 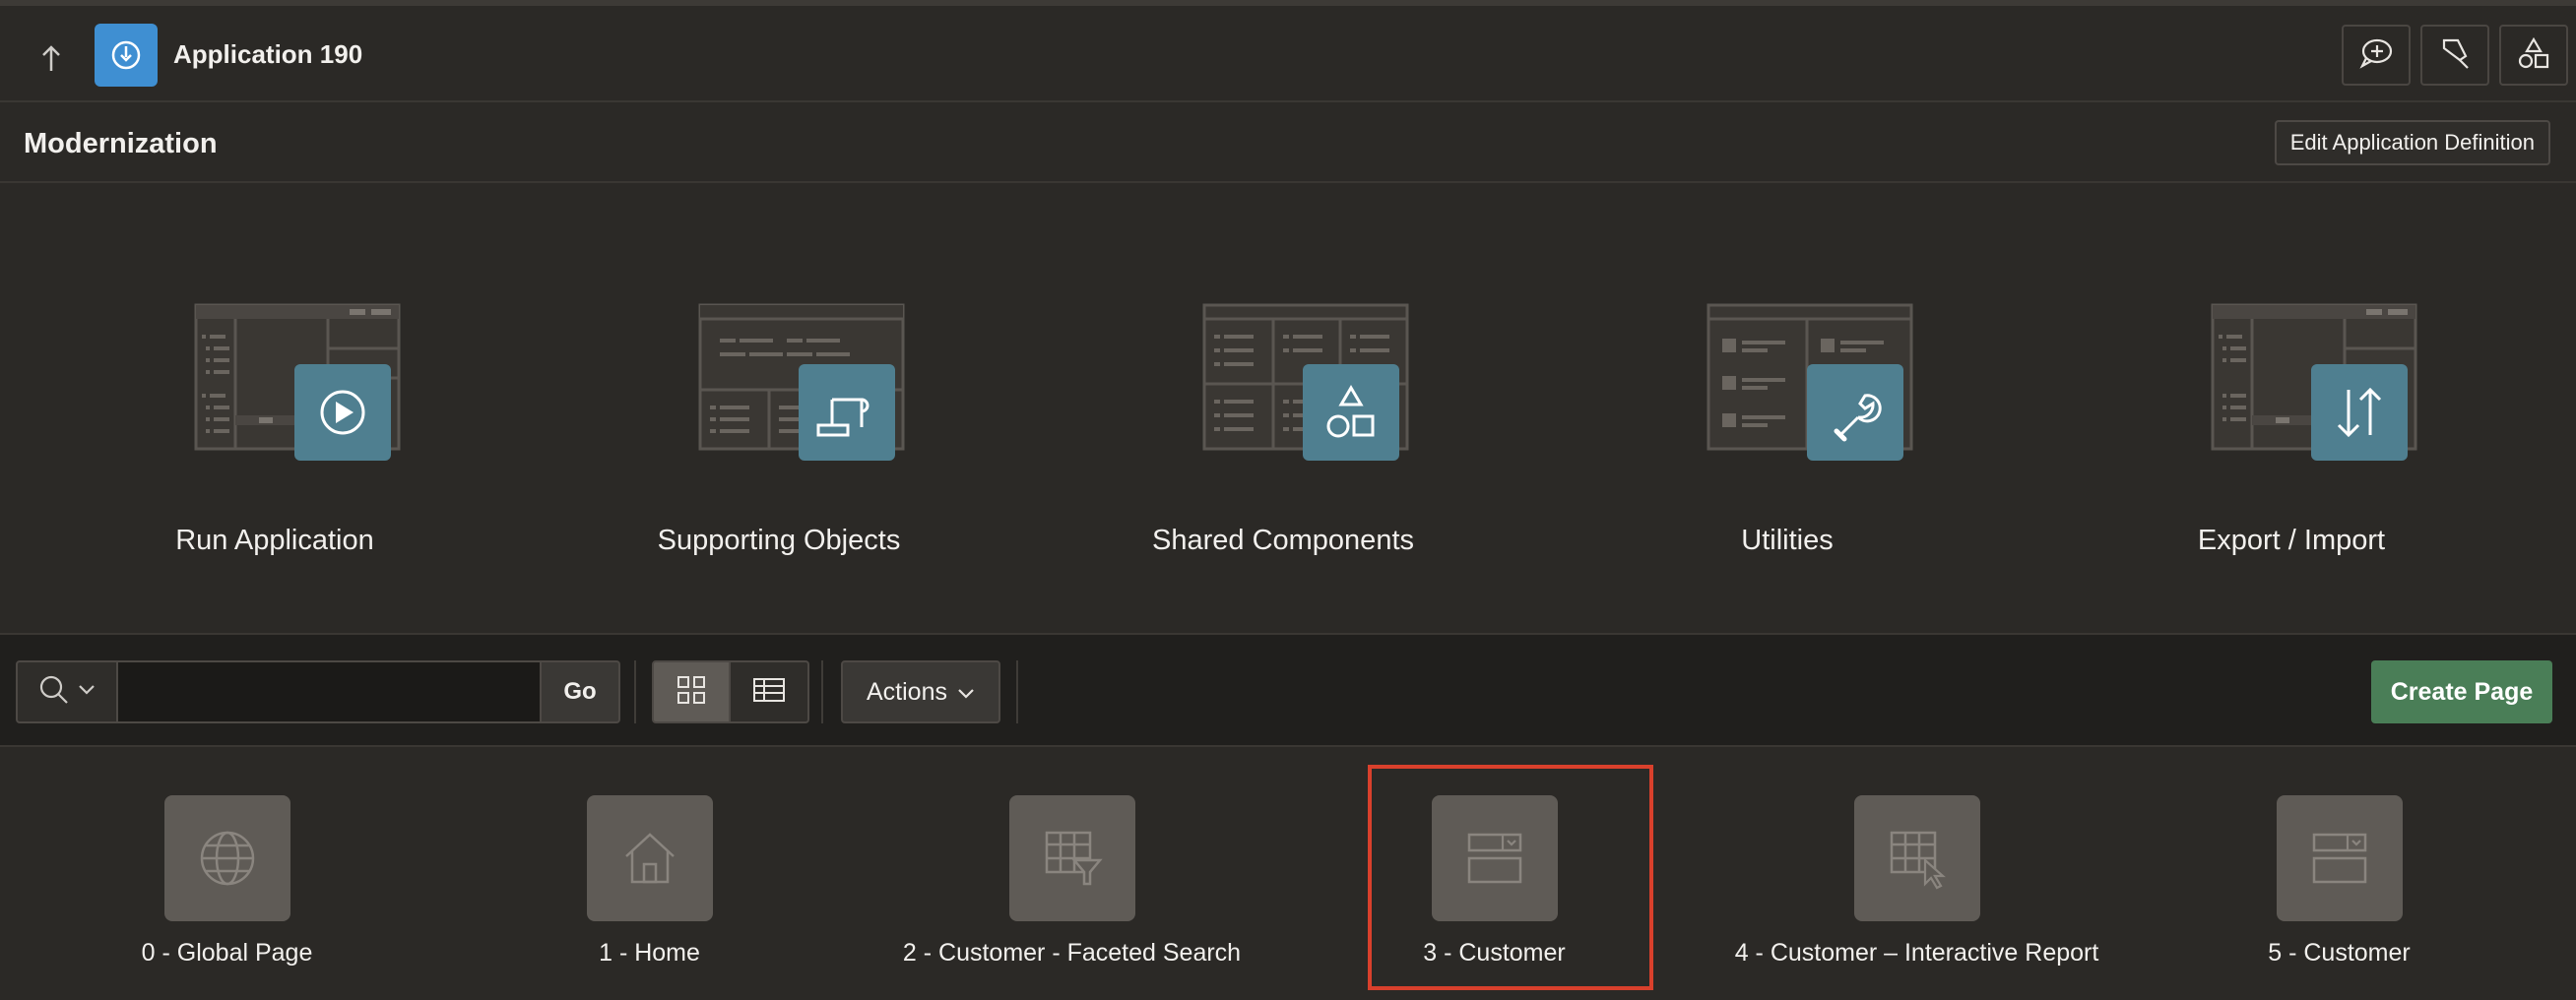 I want to click on tile-label: Export / Import, so click(x=2291, y=540).